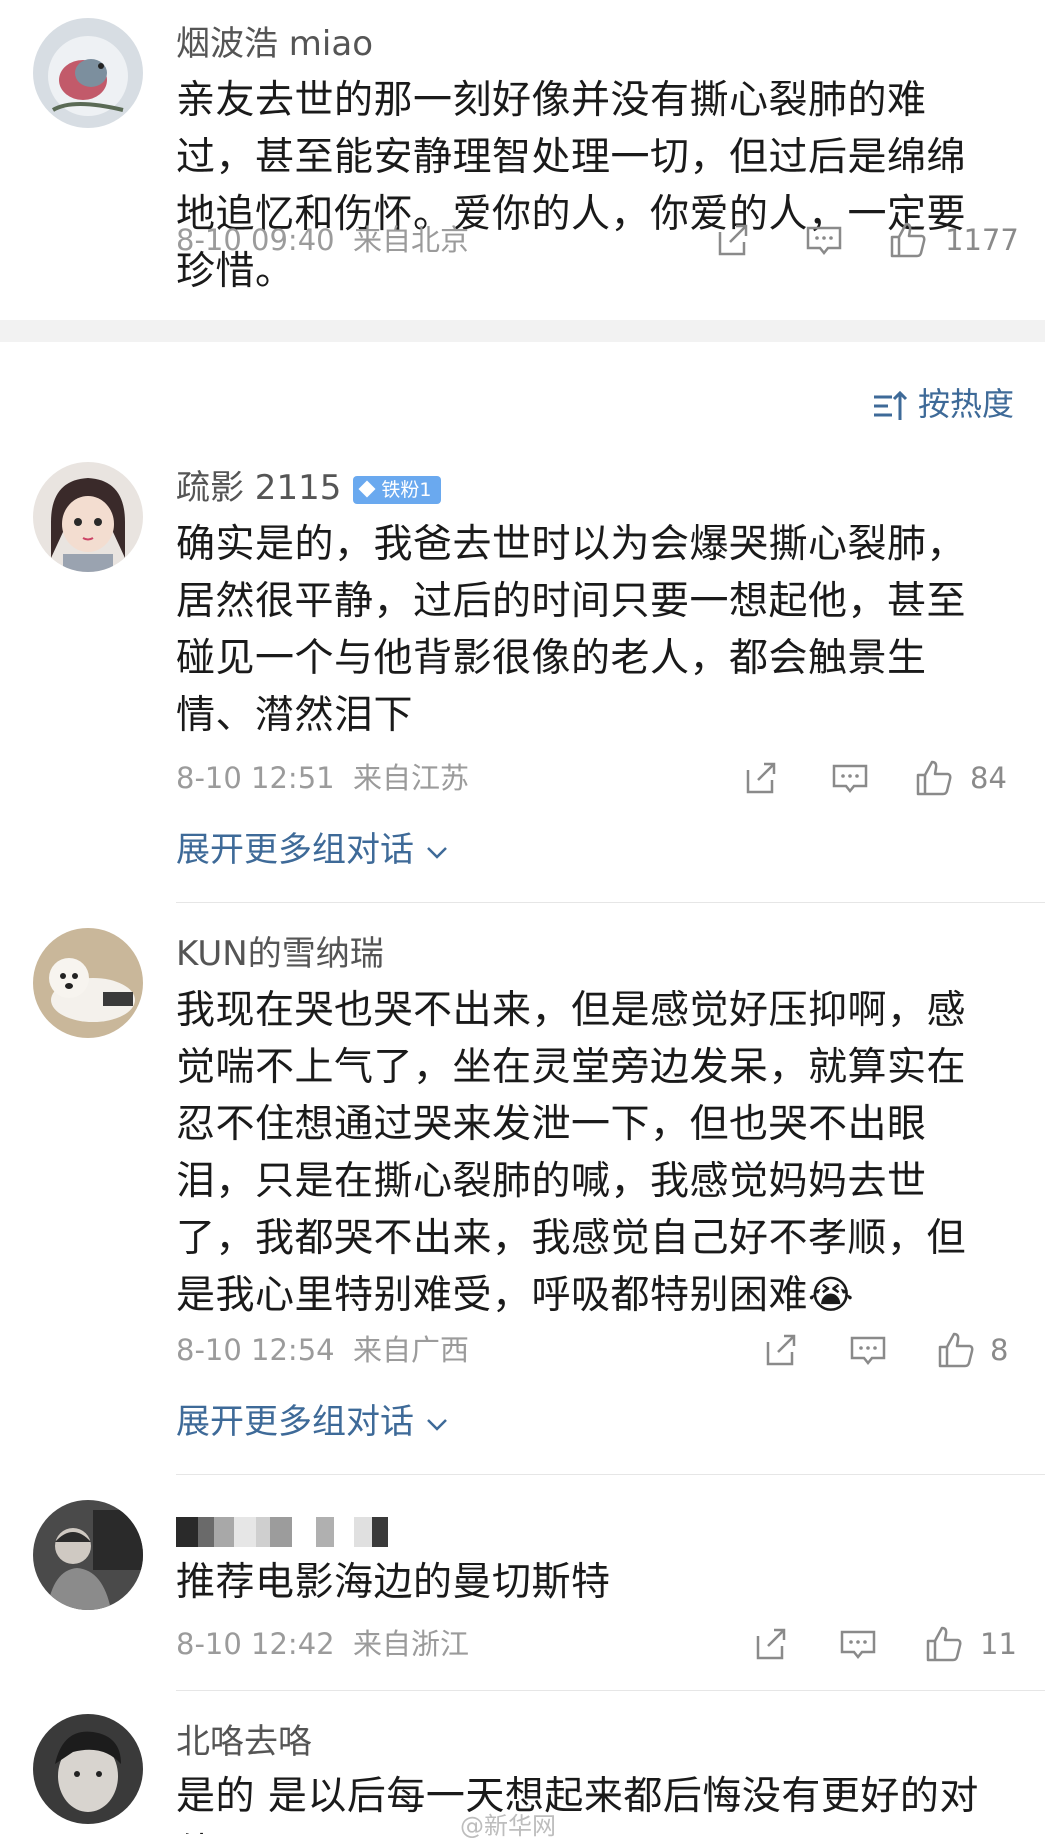 The width and height of the screenshot is (1045, 1843). I want to click on sort-icon, so click(891, 405).